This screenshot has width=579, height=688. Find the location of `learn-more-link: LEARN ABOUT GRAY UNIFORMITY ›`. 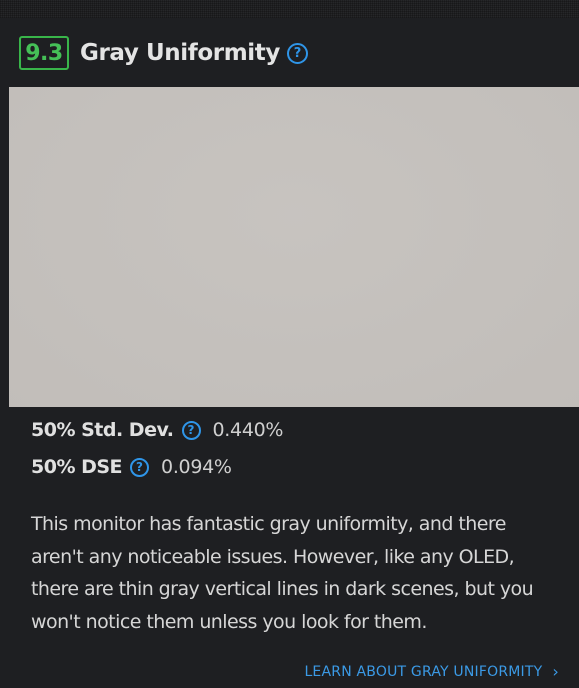

learn-more-link: LEARN ABOUT GRAY UNIFORMITY › is located at coordinates (431, 671).